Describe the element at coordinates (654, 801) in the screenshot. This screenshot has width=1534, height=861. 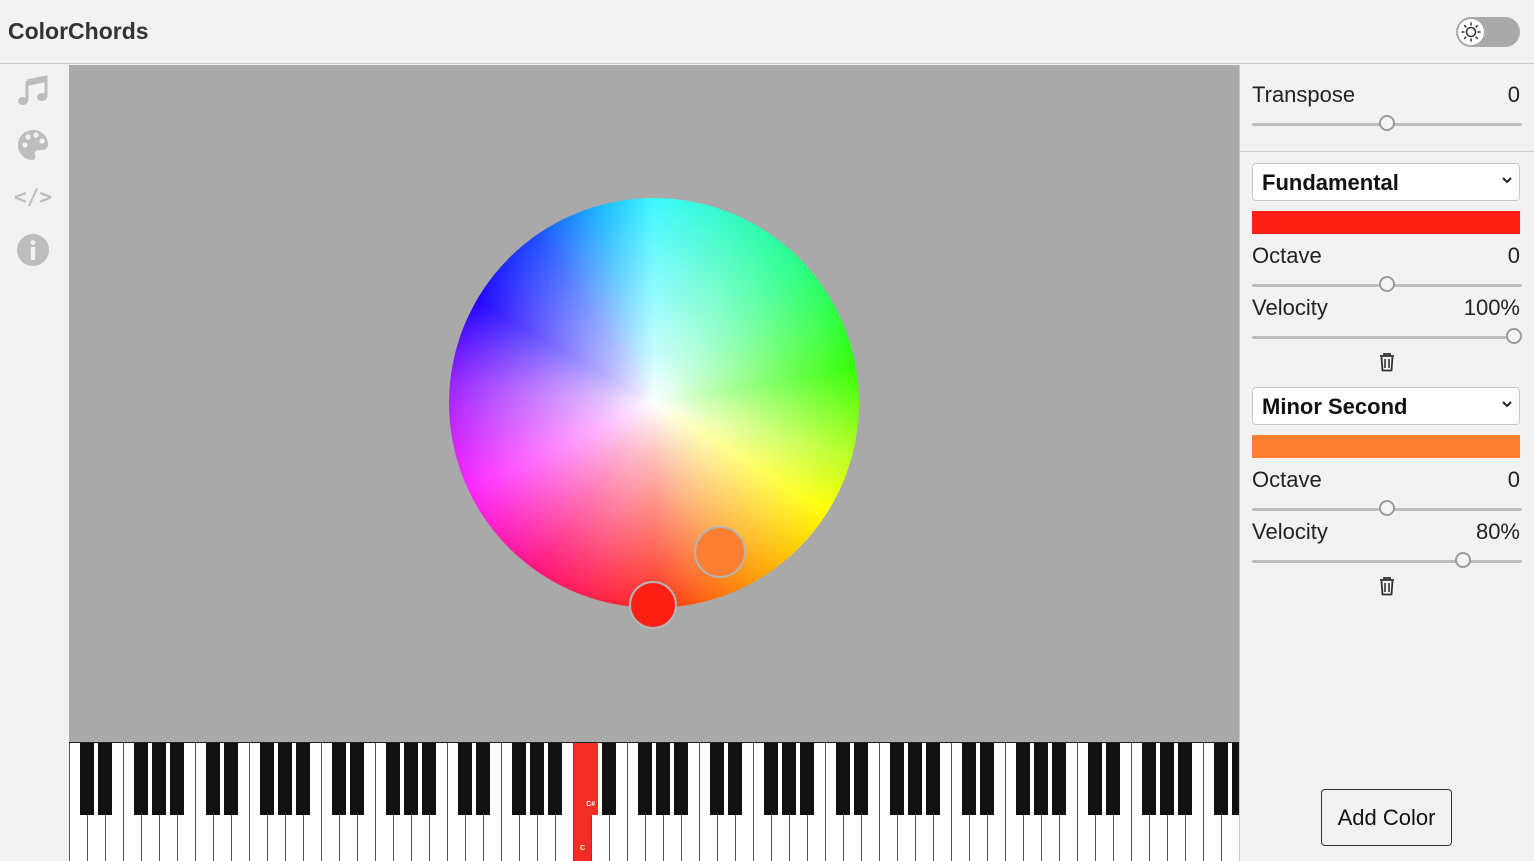
I see `piano-keyboard: C C#` at that location.